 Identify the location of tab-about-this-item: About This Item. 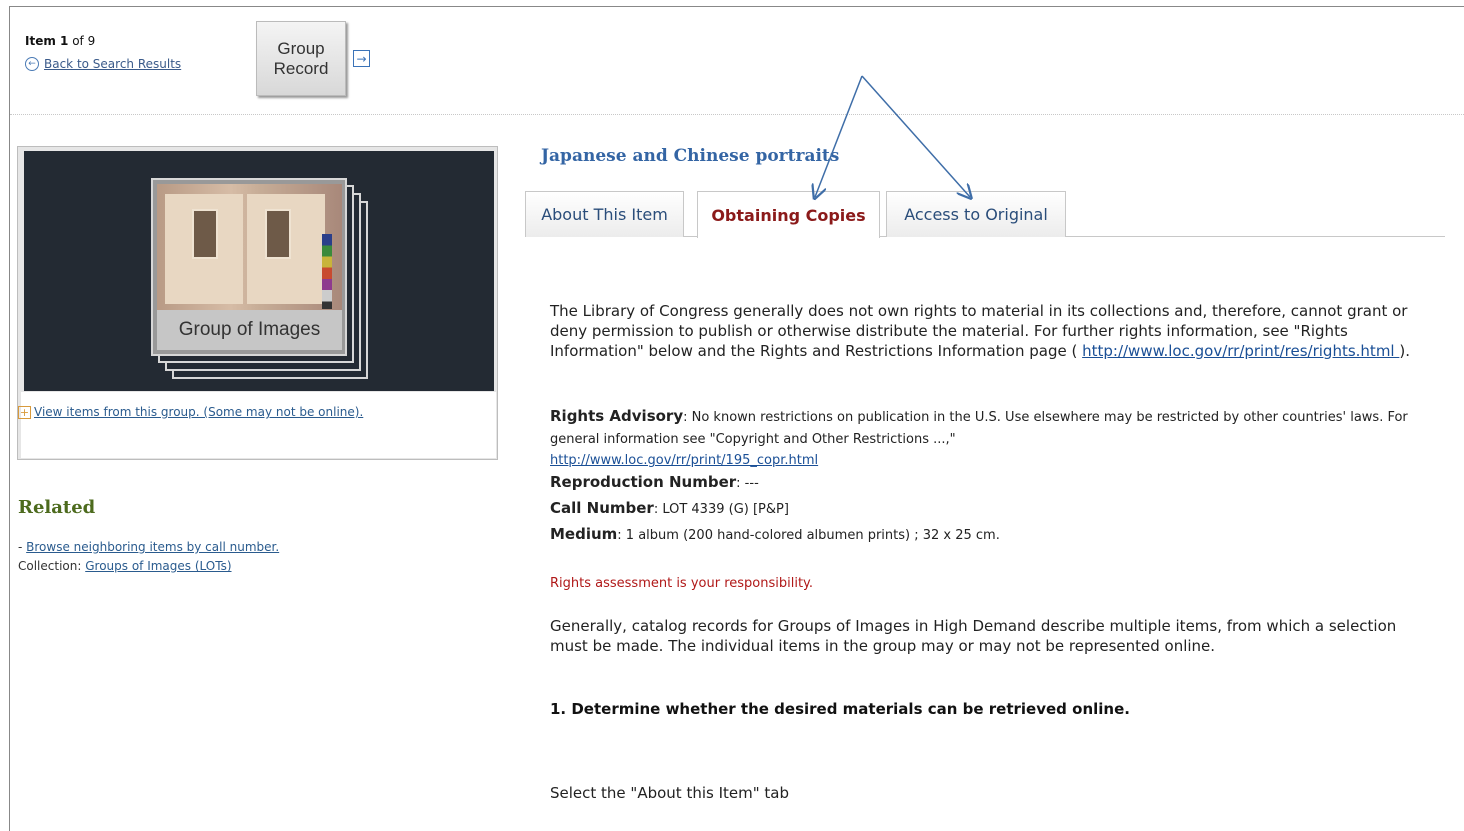
(604, 214).